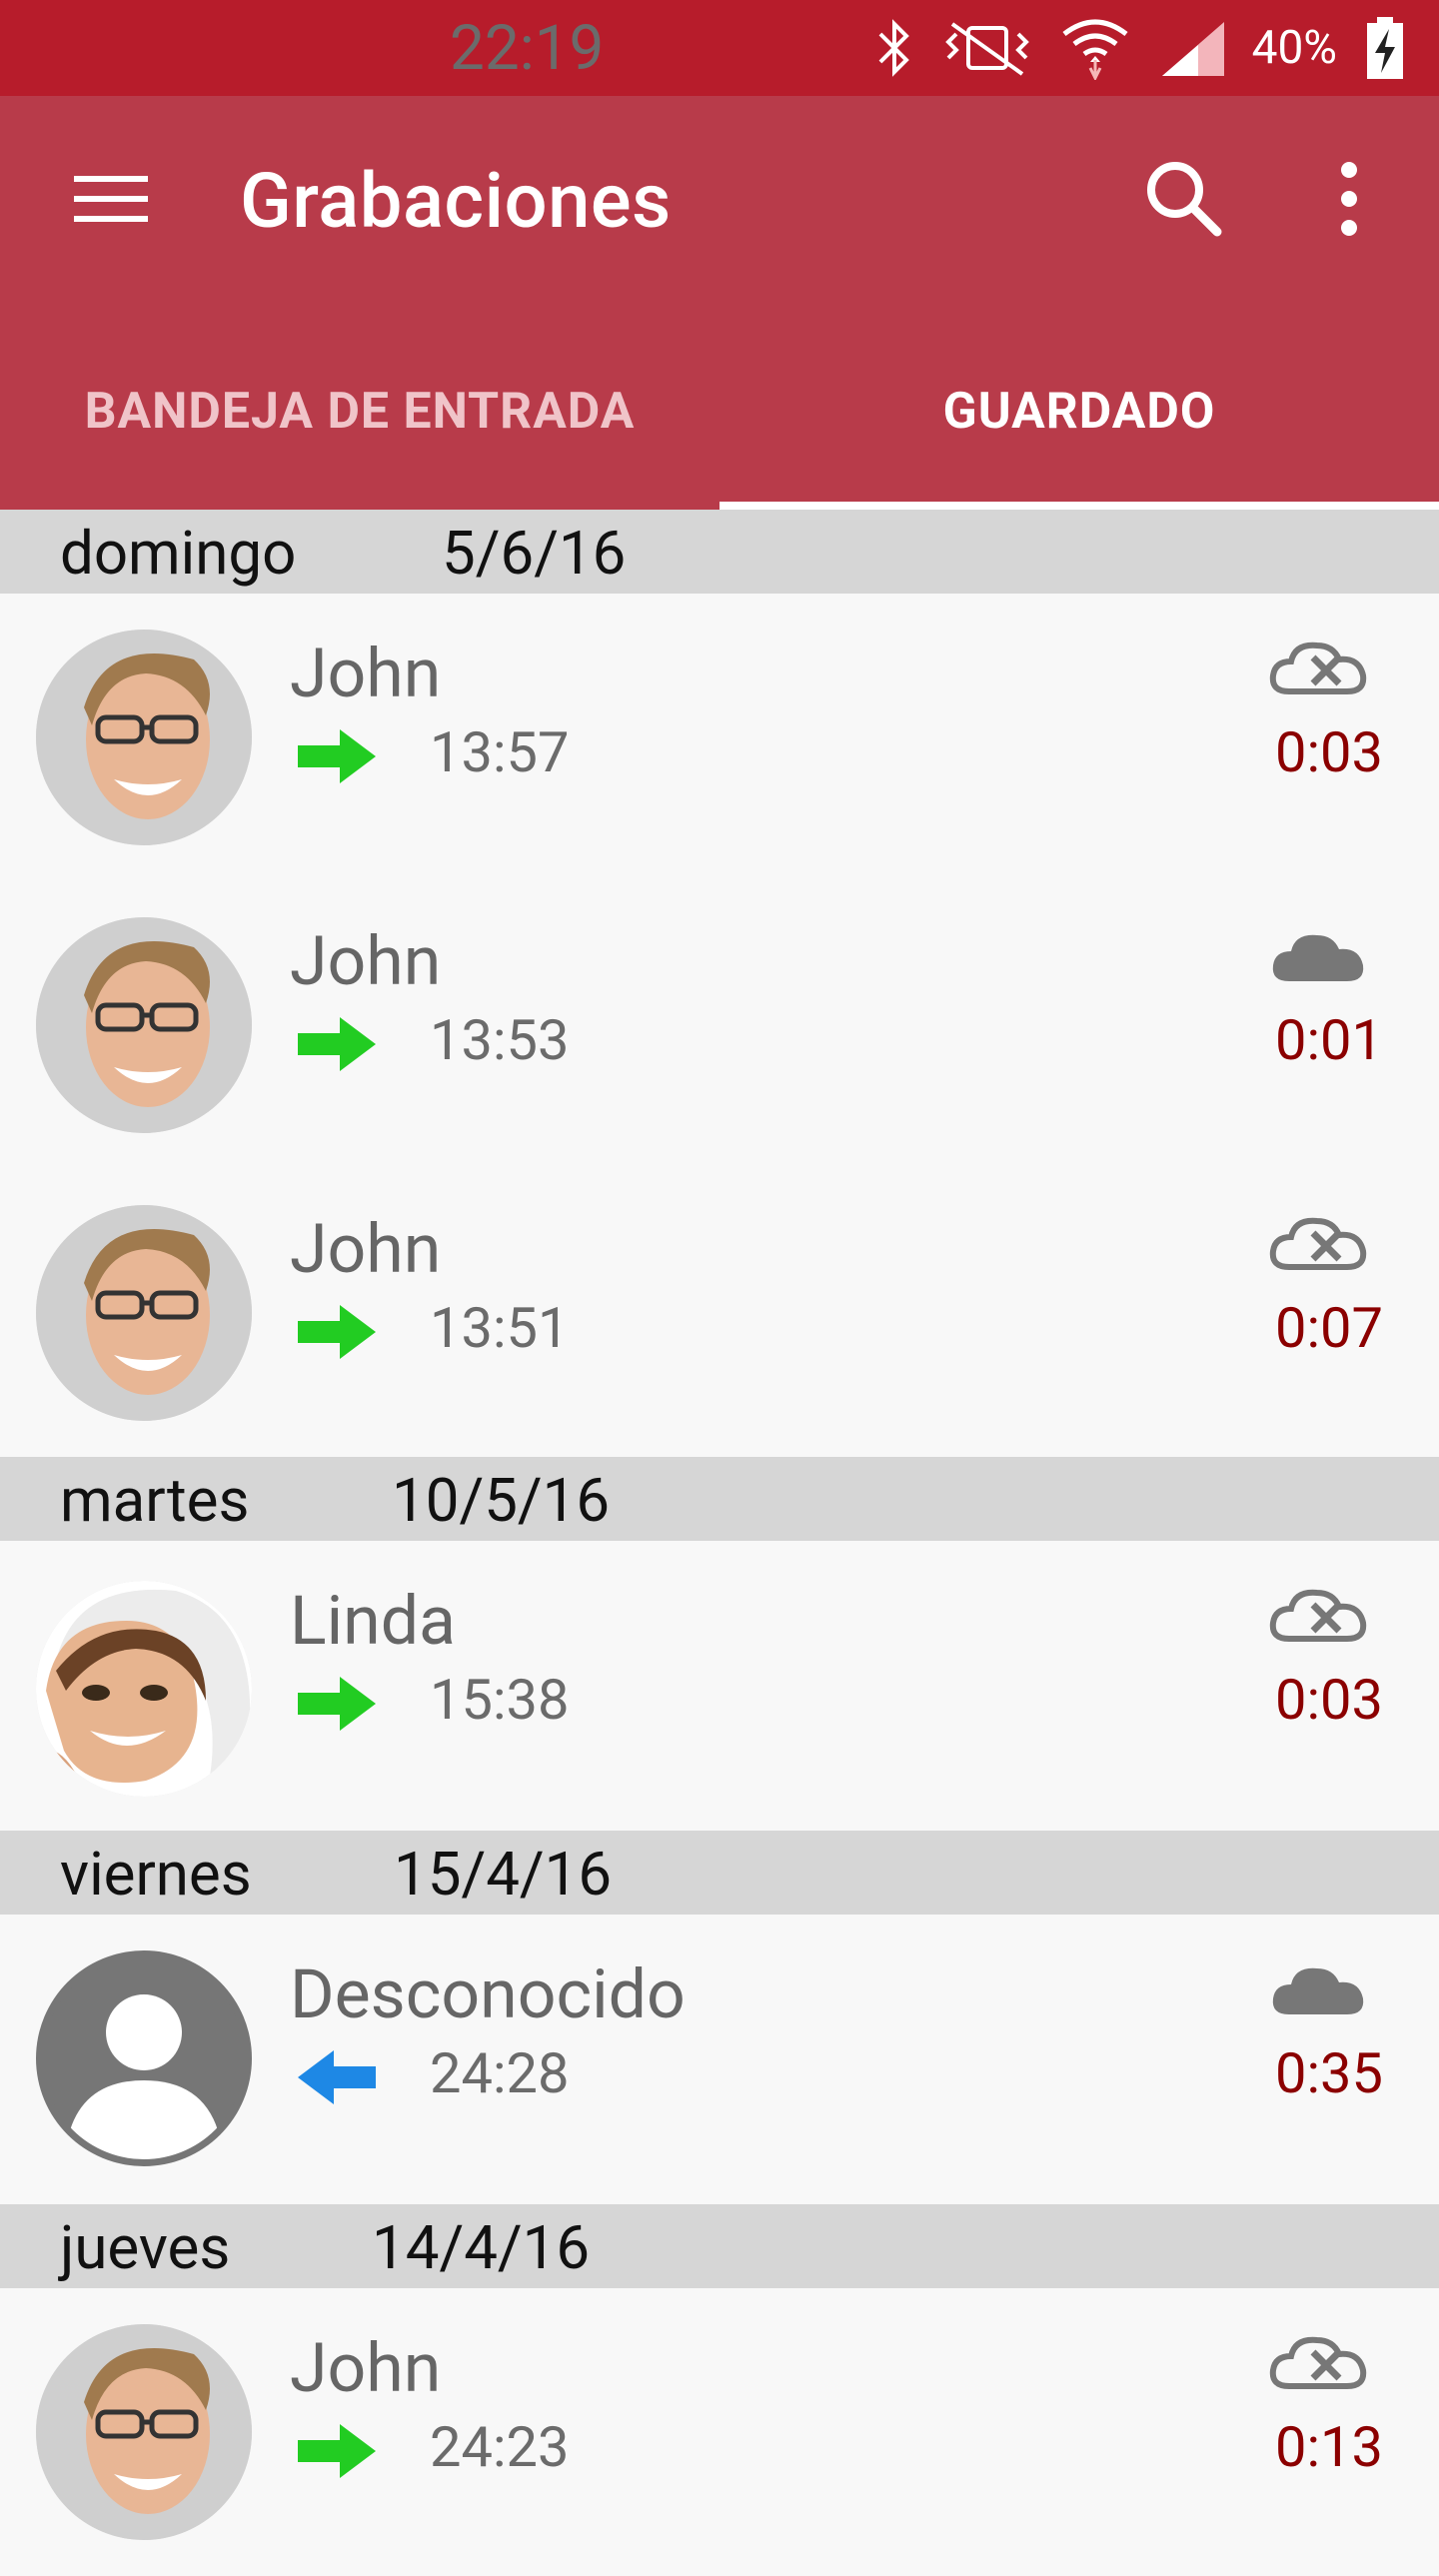  Describe the element at coordinates (719, 1499) in the screenshot. I see `section-header: martes 10/5/16` at that location.